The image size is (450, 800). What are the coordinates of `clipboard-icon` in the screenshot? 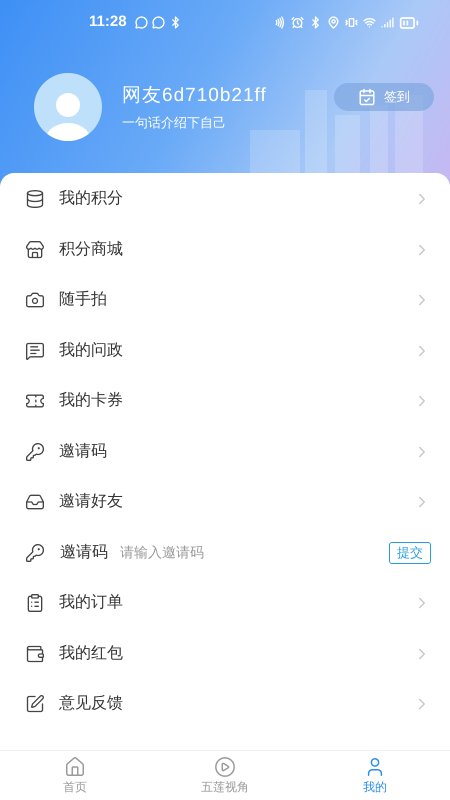 It's located at (35, 603).